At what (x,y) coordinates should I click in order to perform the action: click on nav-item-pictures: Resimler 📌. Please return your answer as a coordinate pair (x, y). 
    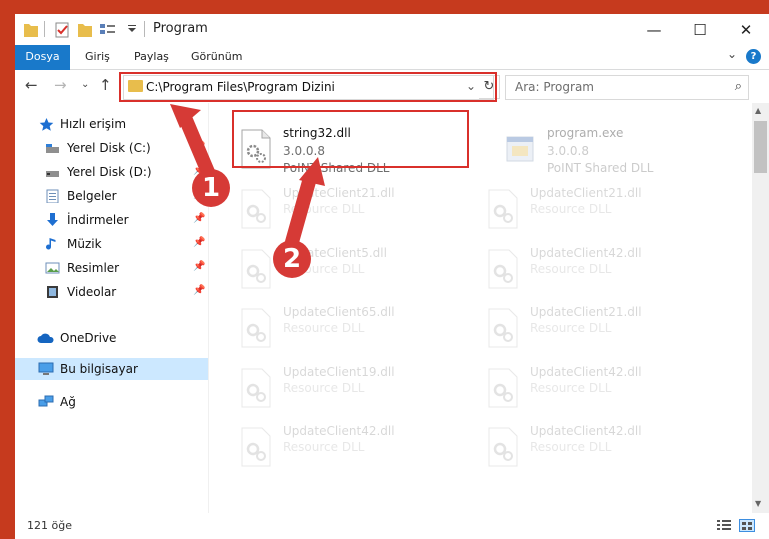
    Looking at the image, I should click on (111, 268).